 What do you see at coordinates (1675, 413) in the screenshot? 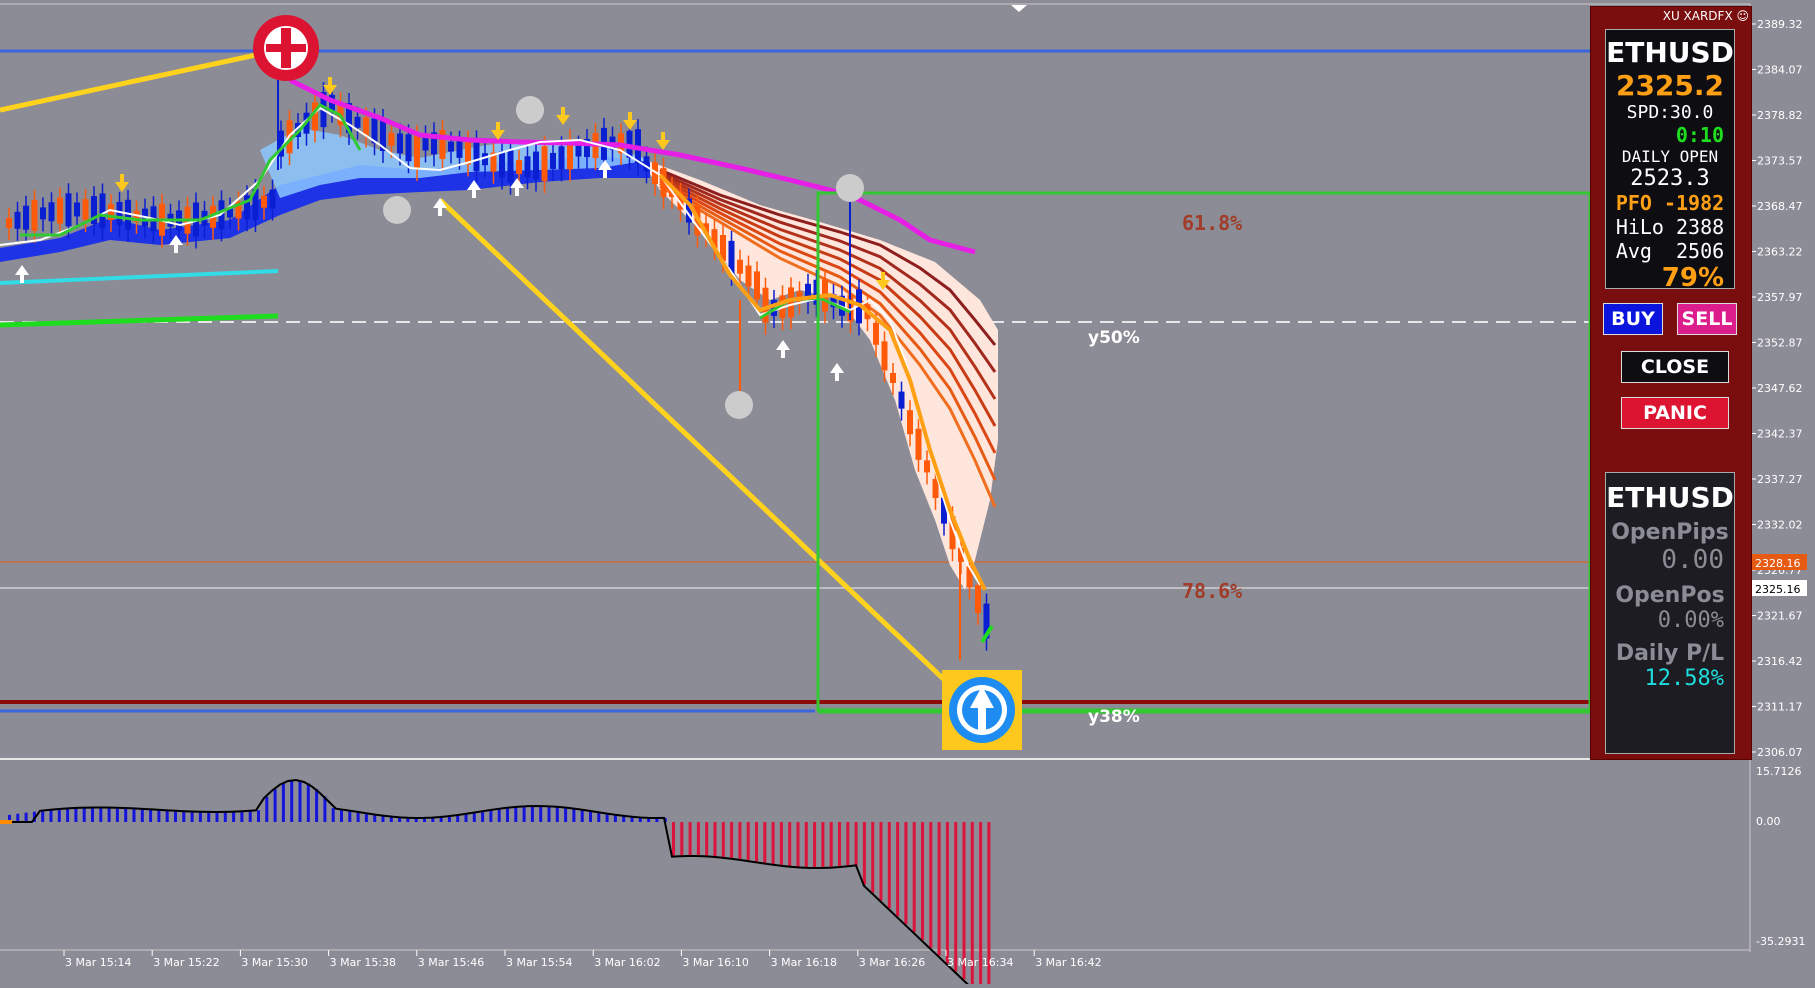
I see `panic-button: PANIC` at bounding box center [1675, 413].